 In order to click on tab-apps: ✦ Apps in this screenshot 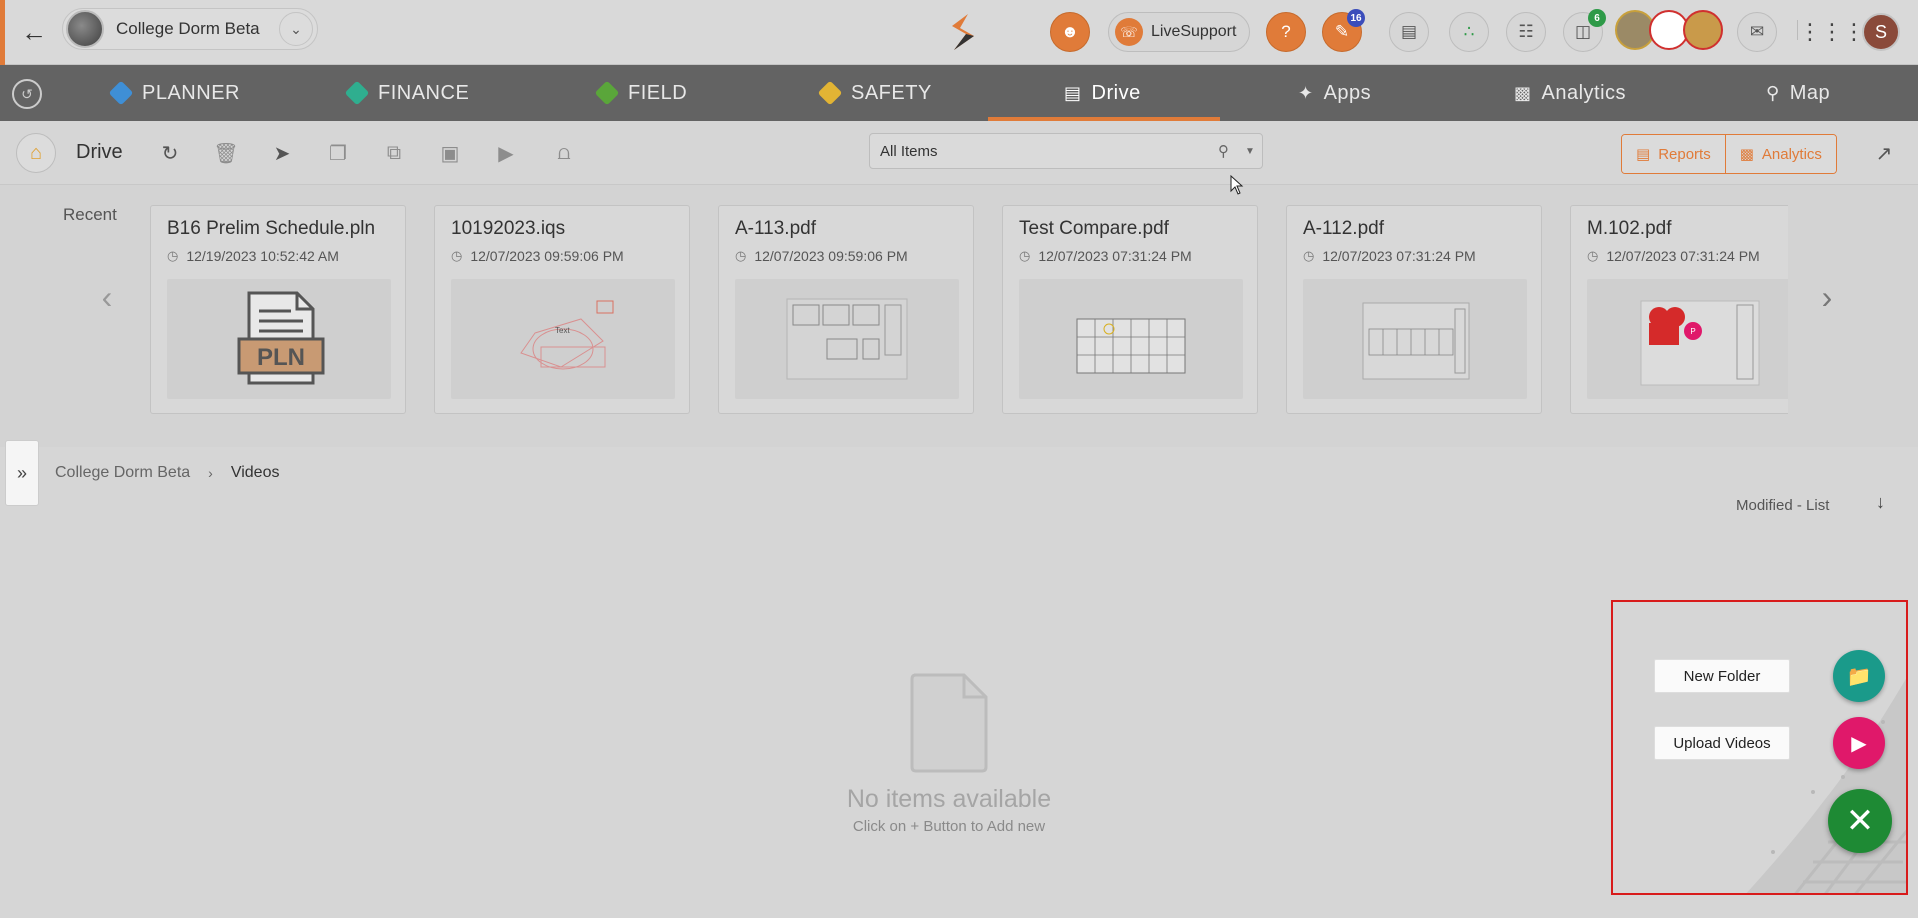, I will do `click(1334, 93)`.